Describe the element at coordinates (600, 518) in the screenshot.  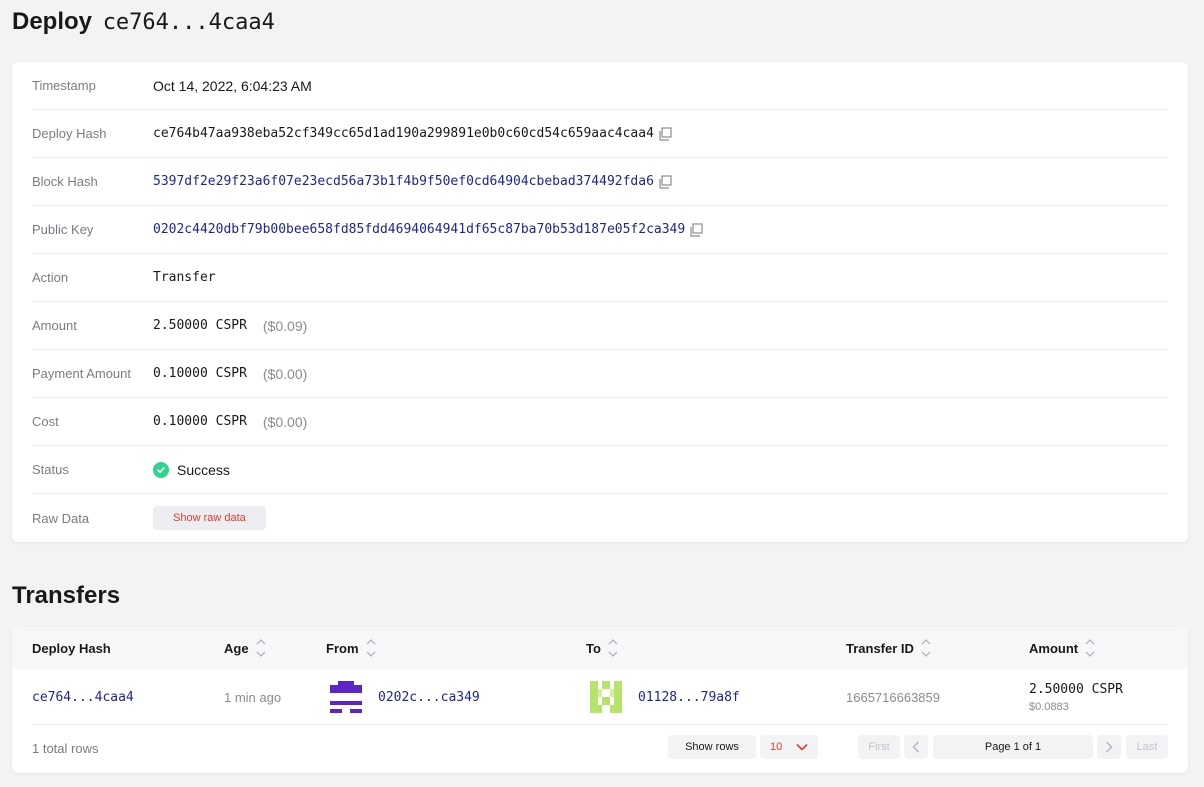
I see `detail-row-raw-data: Raw Data Show raw data` at that location.